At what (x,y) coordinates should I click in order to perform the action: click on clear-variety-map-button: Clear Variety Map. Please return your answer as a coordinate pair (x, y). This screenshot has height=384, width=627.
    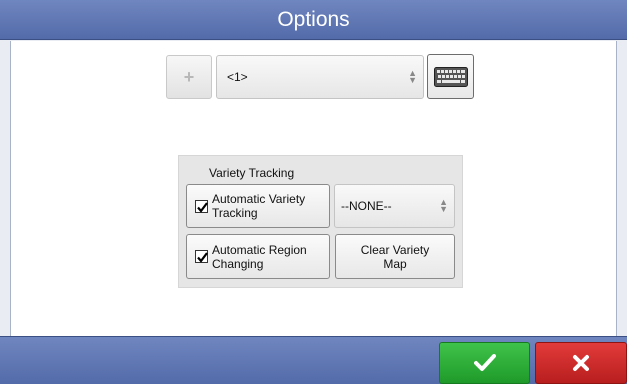
    Looking at the image, I should click on (395, 256).